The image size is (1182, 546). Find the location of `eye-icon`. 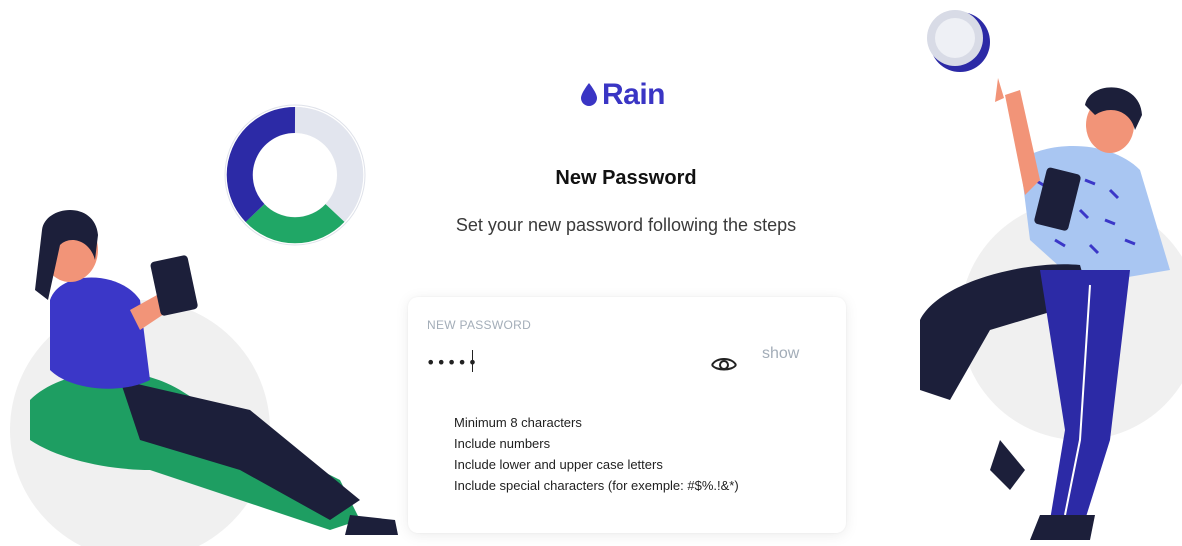

eye-icon is located at coordinates (724, 362).